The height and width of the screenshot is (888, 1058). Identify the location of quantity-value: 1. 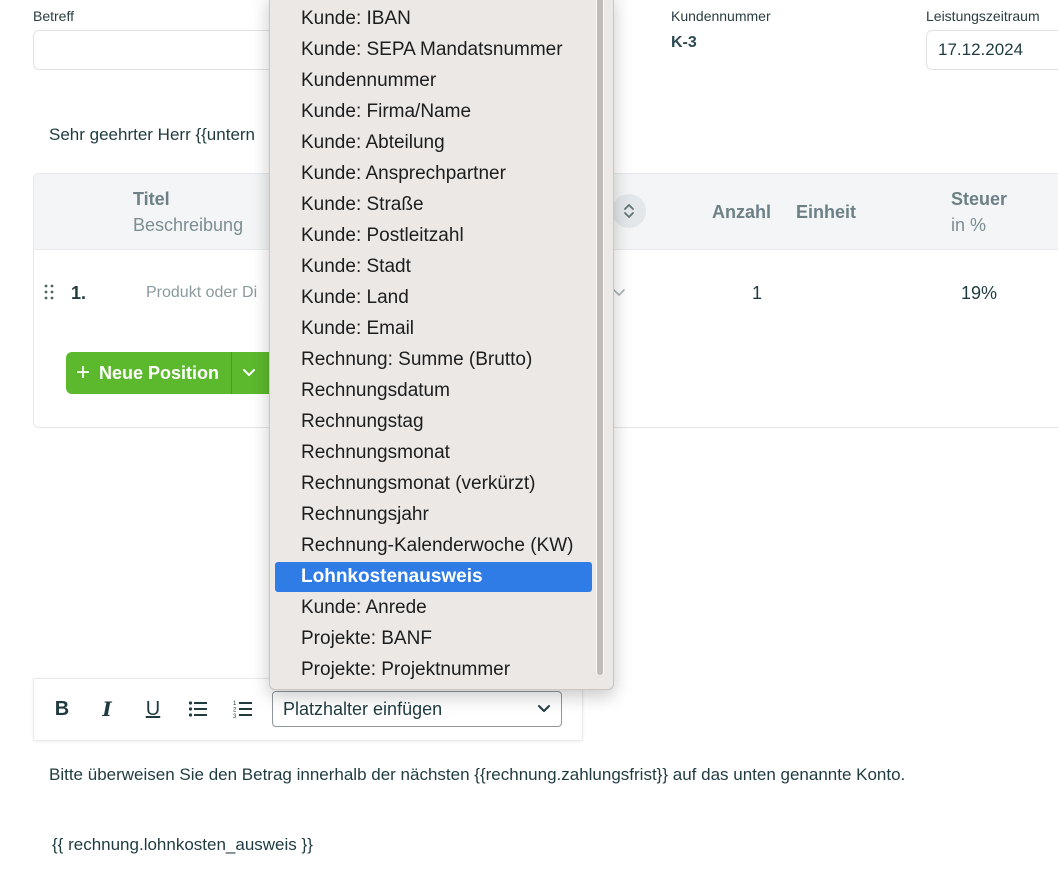
(757, 293).